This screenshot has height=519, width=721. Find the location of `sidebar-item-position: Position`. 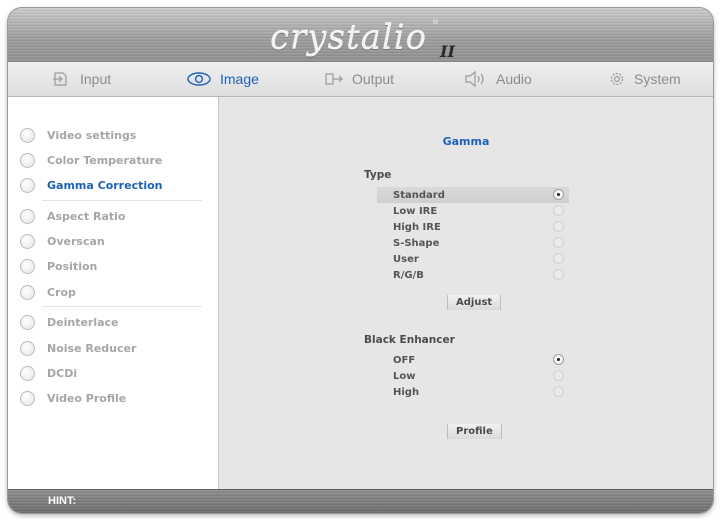

sidebar-item-position: Position is located at coordinates (58, 266).